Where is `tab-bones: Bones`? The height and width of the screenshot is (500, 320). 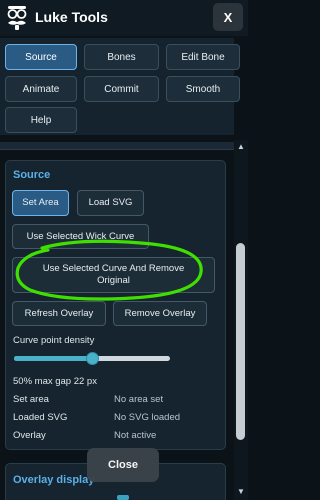 tab-bones: Bones is located at coordinates (121, 57).